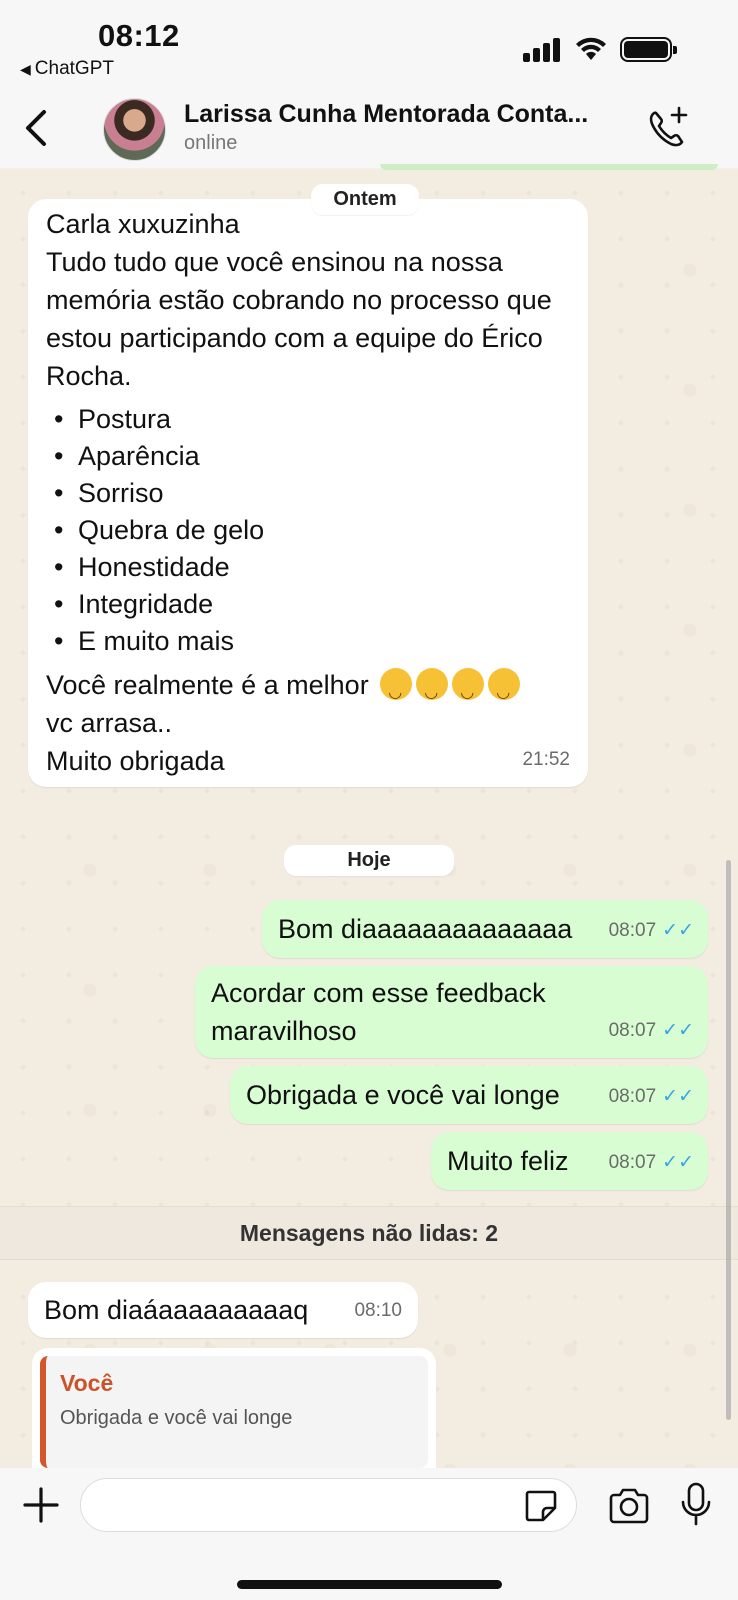 The height and width of the screenshot is (1600, 738). What do you see at coordinates (87, 1383) in the screenshot?
I see `quoted-author: Você` at bounding box center [87, 1383].